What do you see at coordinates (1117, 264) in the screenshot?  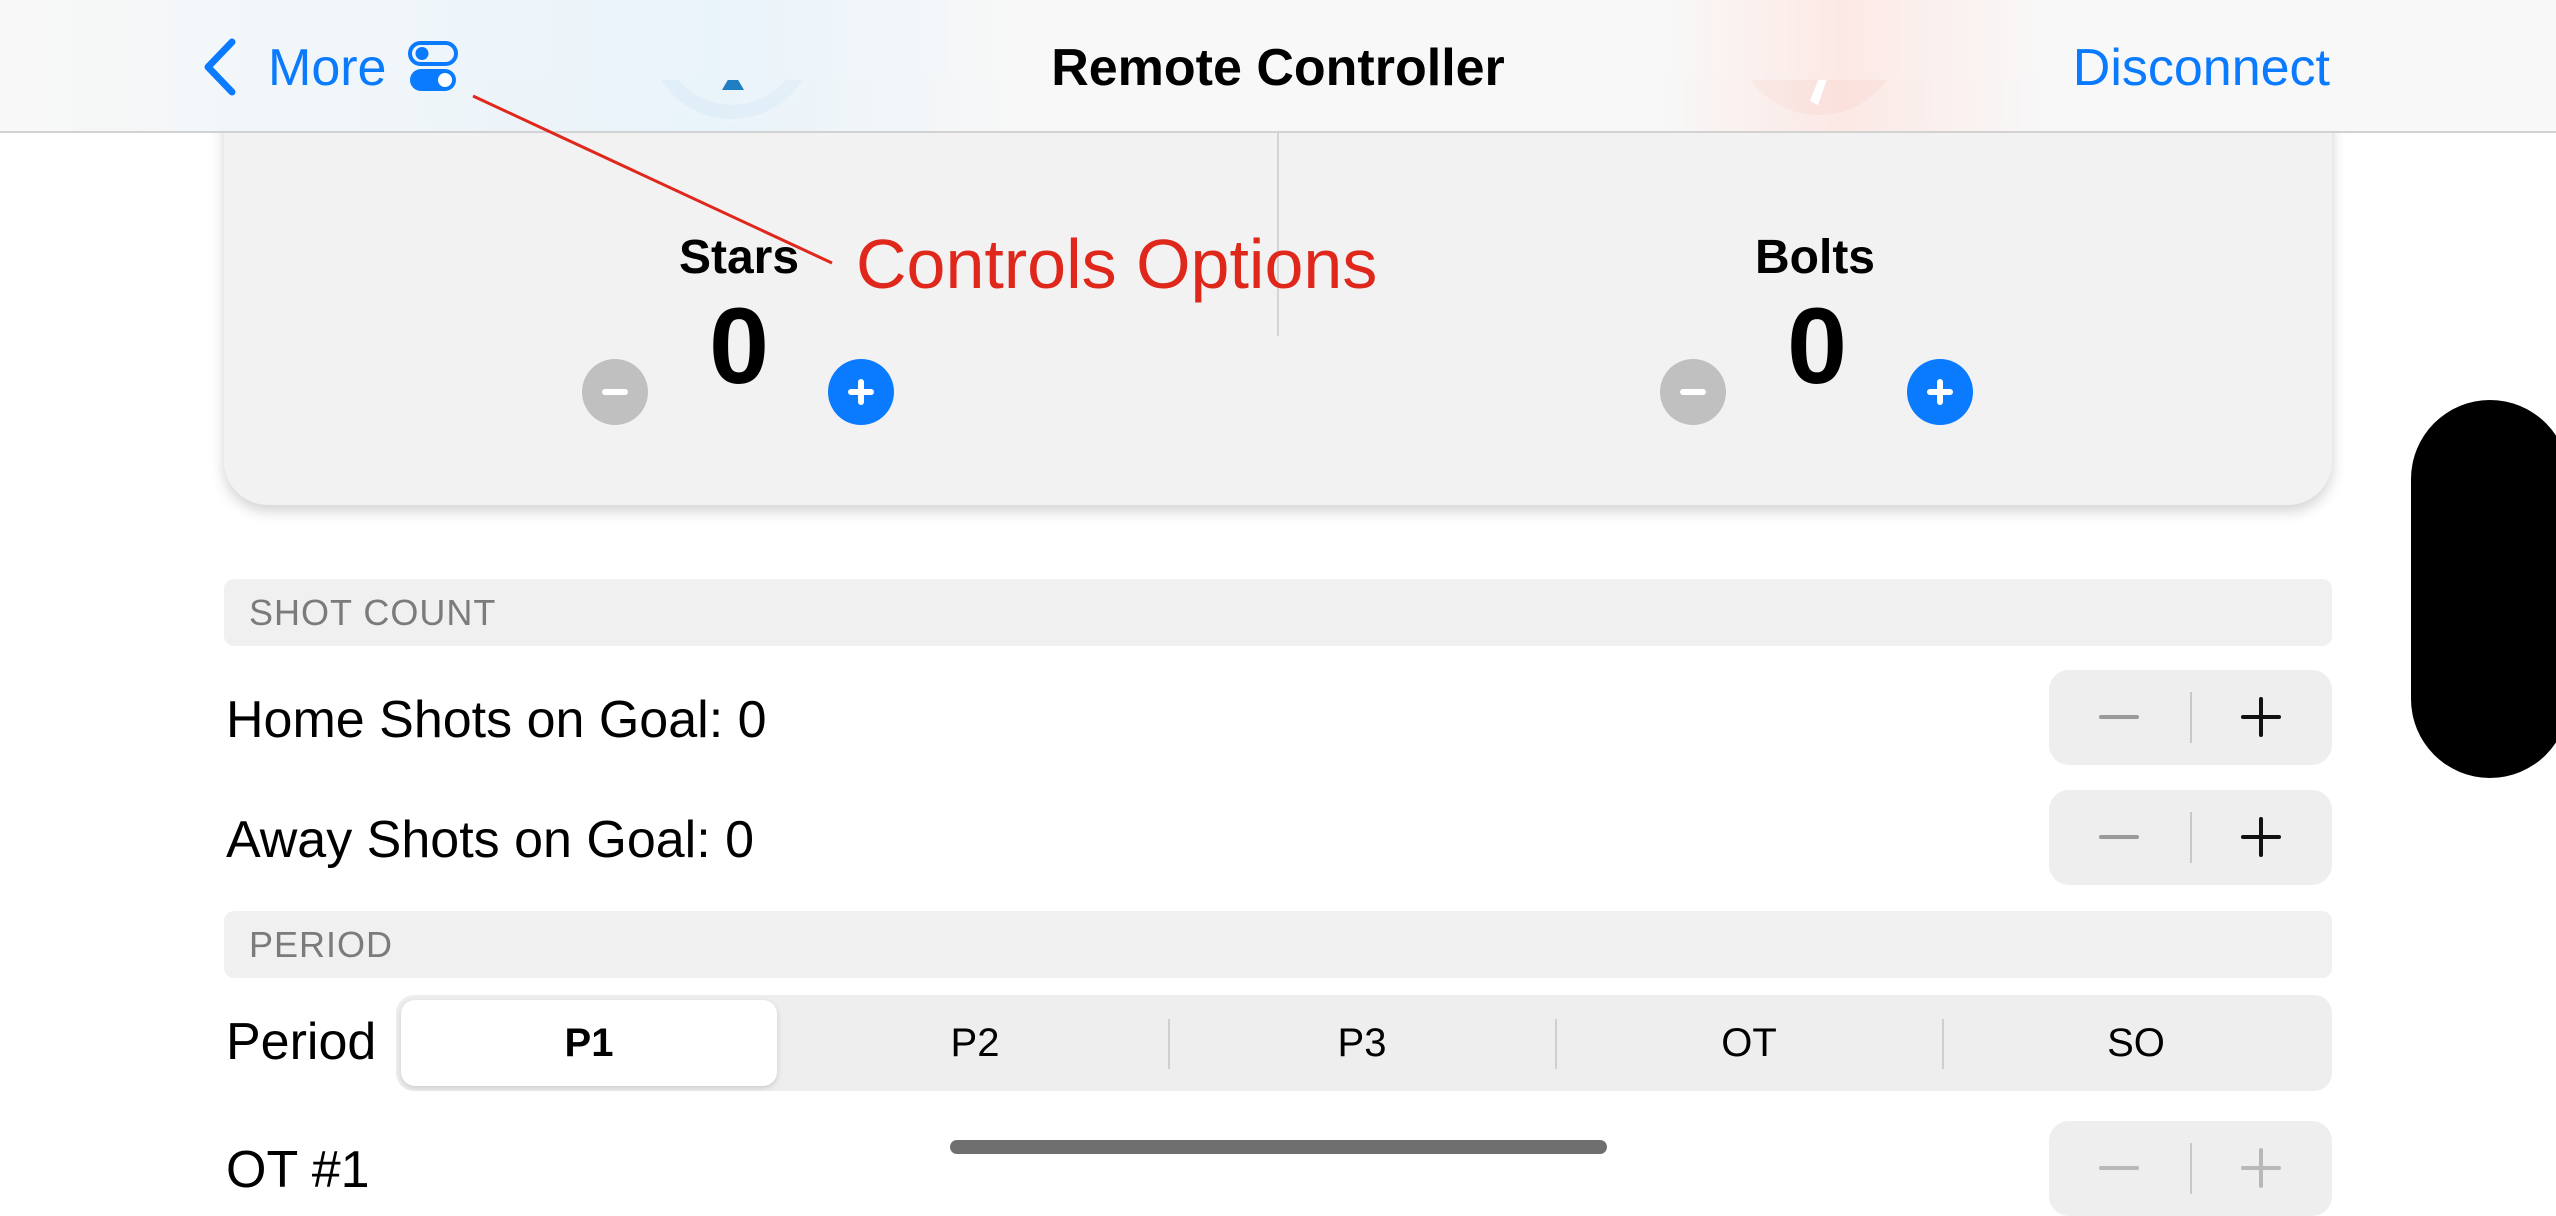 I see `annotation-label: Controls Options` at bounding box center [1117, 264].